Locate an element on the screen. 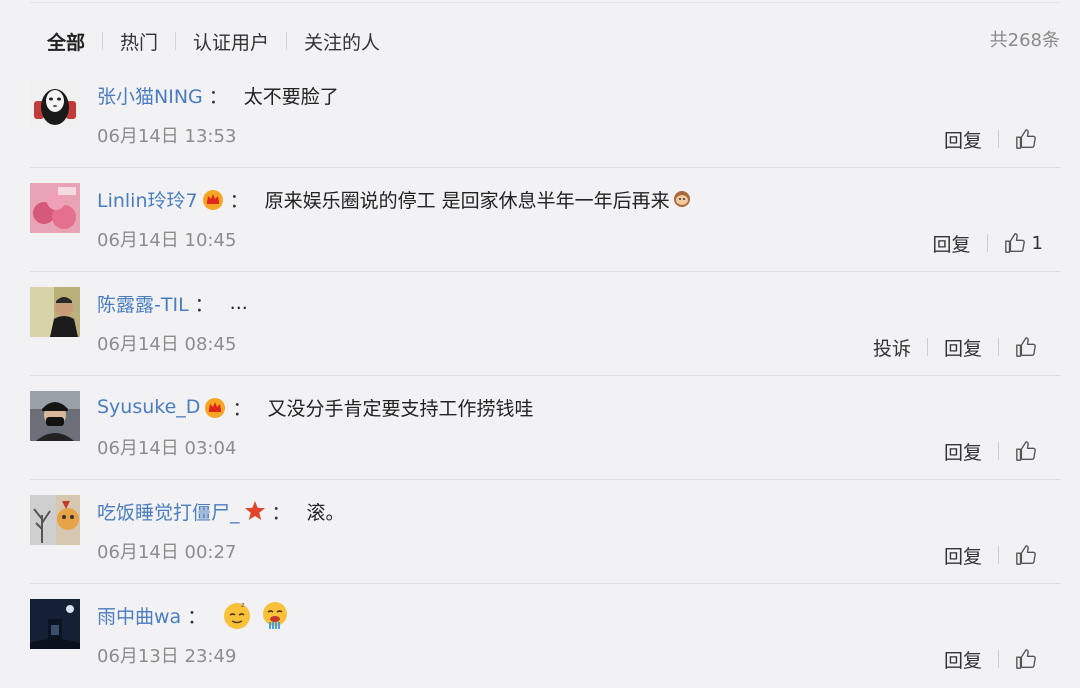  comment-line: 吃饭睡觉打僵尸_ ： 滚。 is located at coordinates (221, 511).